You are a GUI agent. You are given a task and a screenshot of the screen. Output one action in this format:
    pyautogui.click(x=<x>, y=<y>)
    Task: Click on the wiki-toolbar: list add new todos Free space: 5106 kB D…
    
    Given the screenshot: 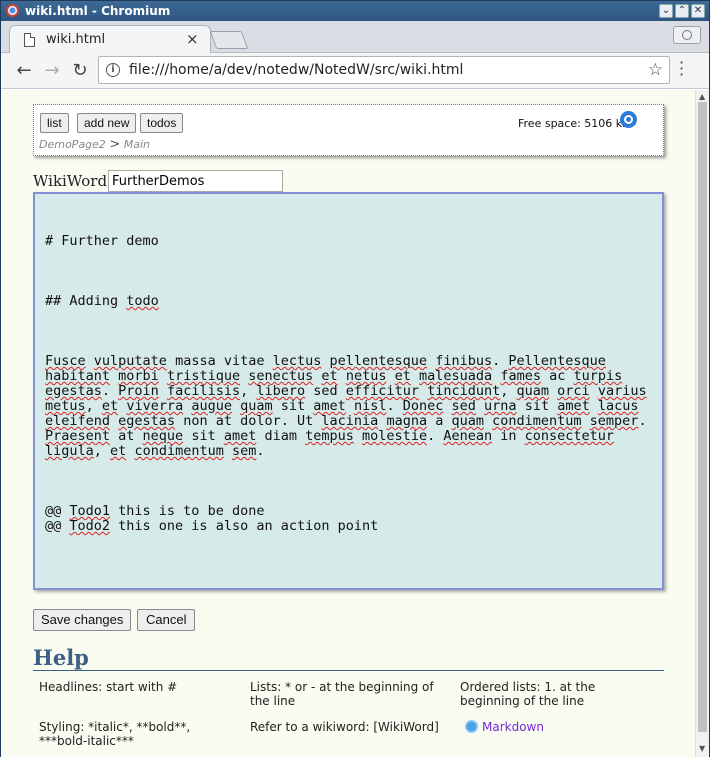 What is the action you would take?
    pyautogui.click(x=348, y=130)
    